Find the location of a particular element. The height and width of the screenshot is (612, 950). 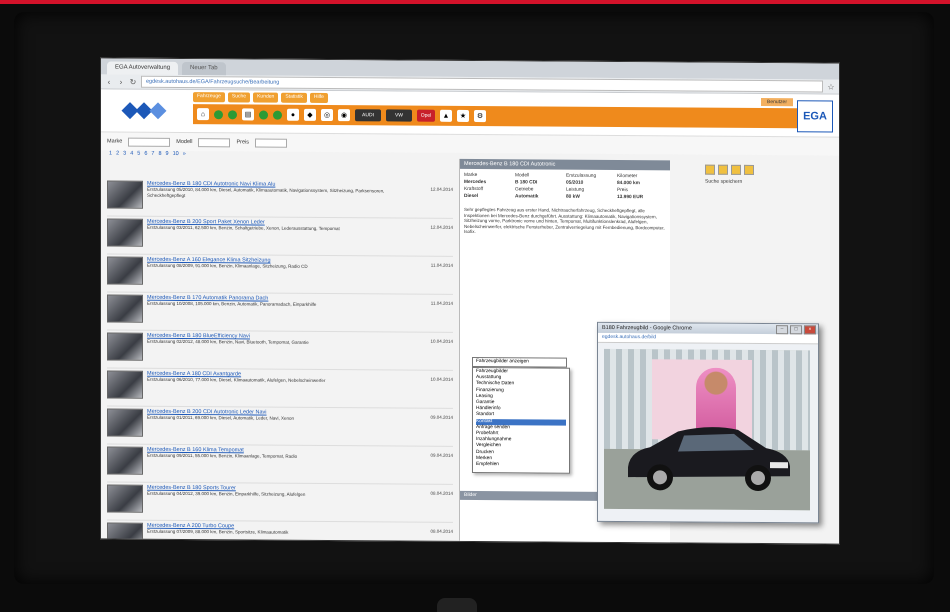

field-value: 13.990 EUR is located at coordinates (630, 198).